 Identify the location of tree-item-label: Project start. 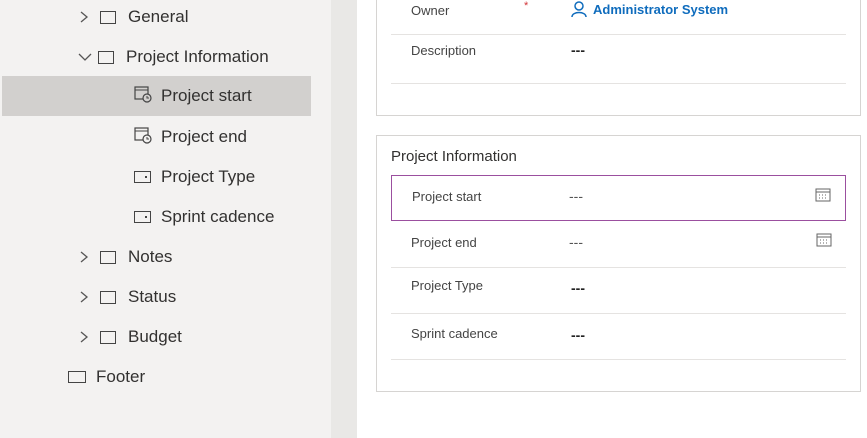
(206, 95).